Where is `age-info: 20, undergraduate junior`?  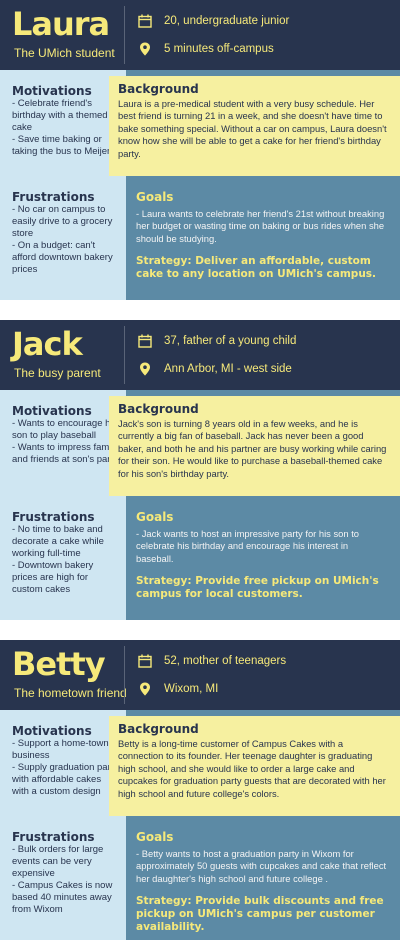
age-info: 20, undergraduate junior is located at coordinates (213, 21).